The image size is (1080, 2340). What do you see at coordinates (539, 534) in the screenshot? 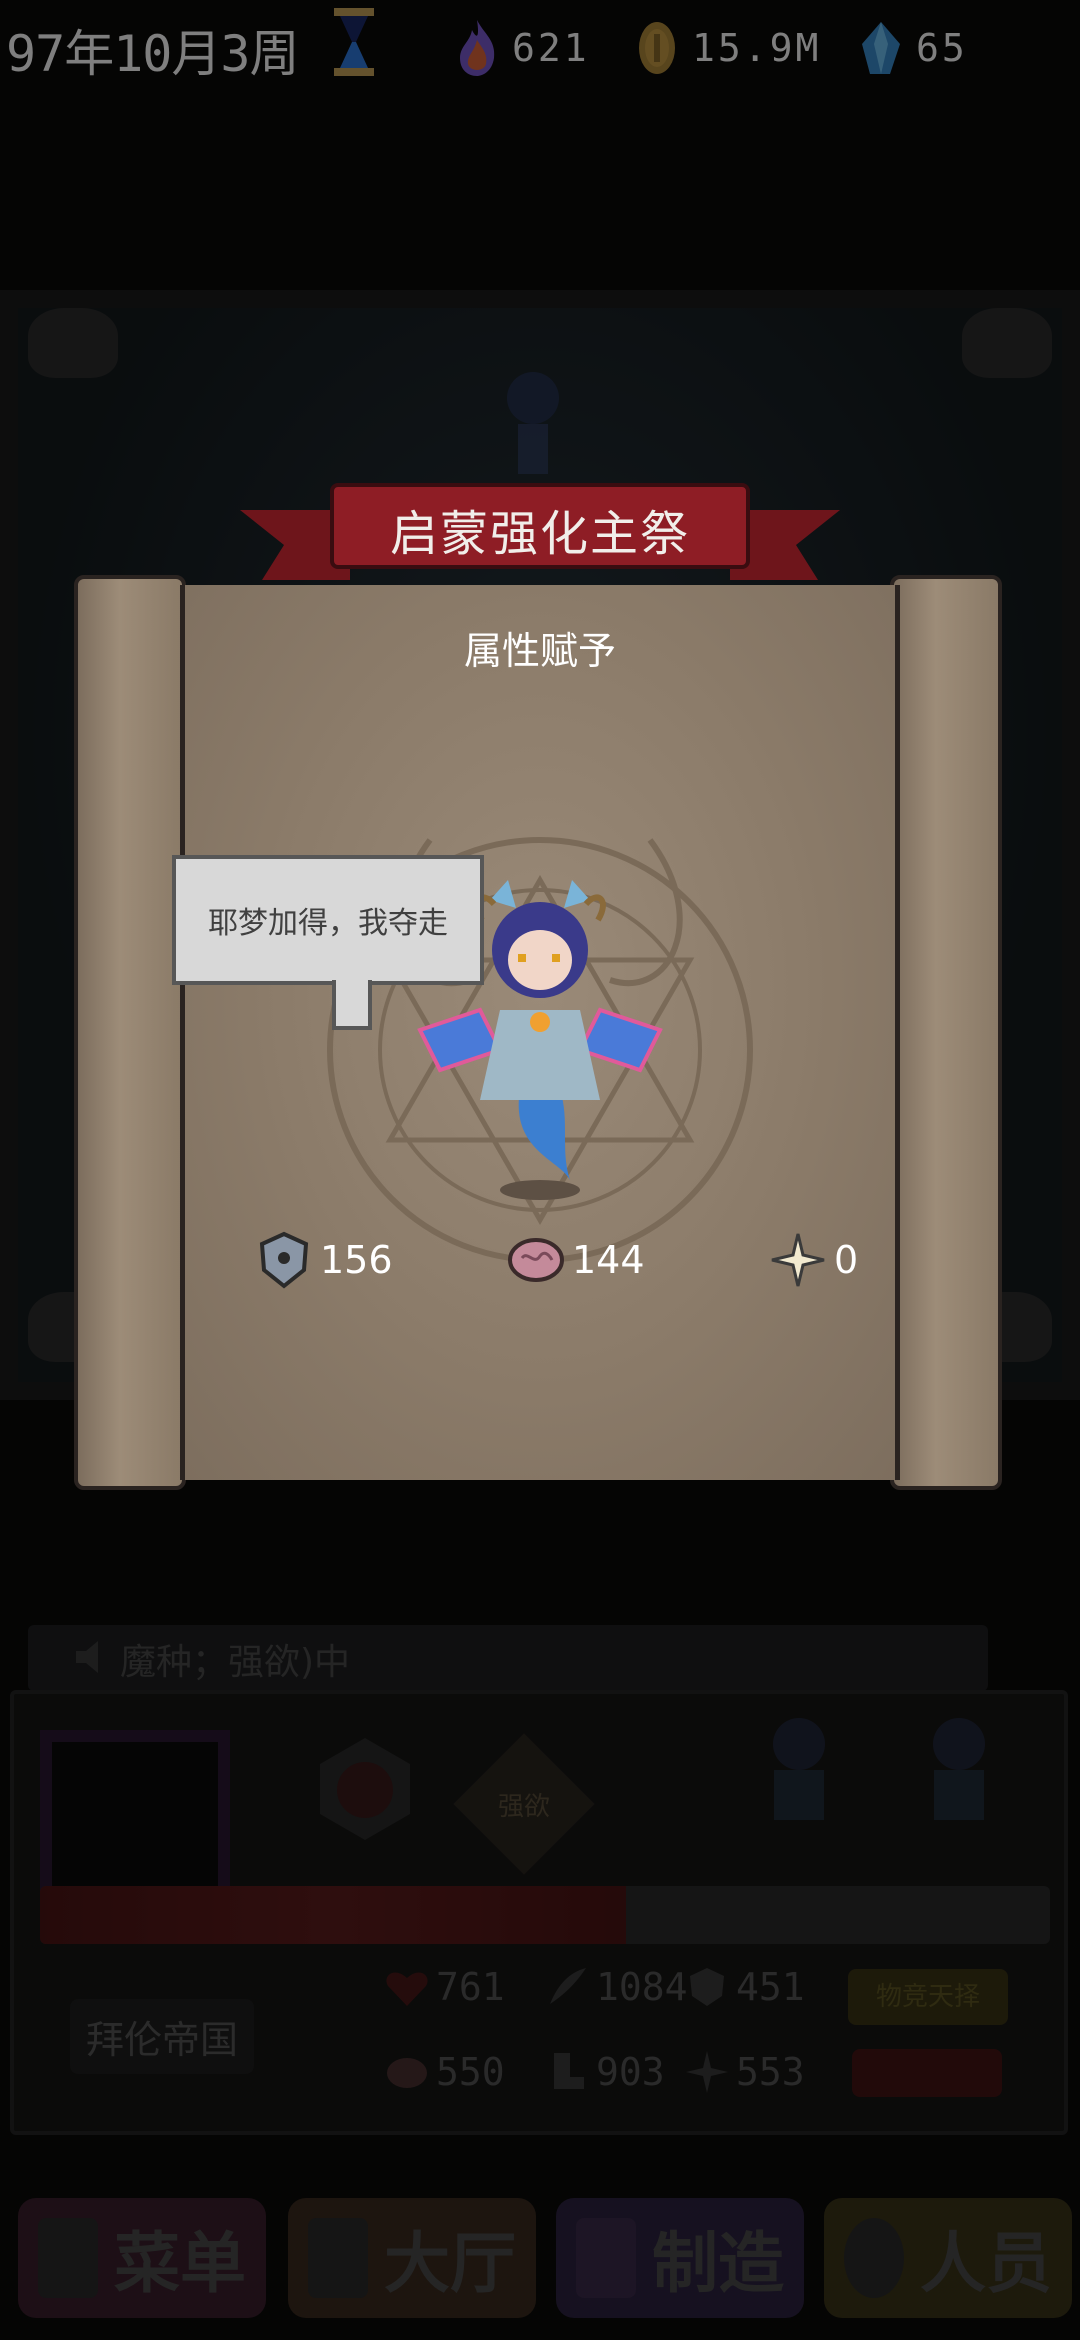
I see `dialog-title: 启蒙强化主祭` at bounding box center [539, 534].